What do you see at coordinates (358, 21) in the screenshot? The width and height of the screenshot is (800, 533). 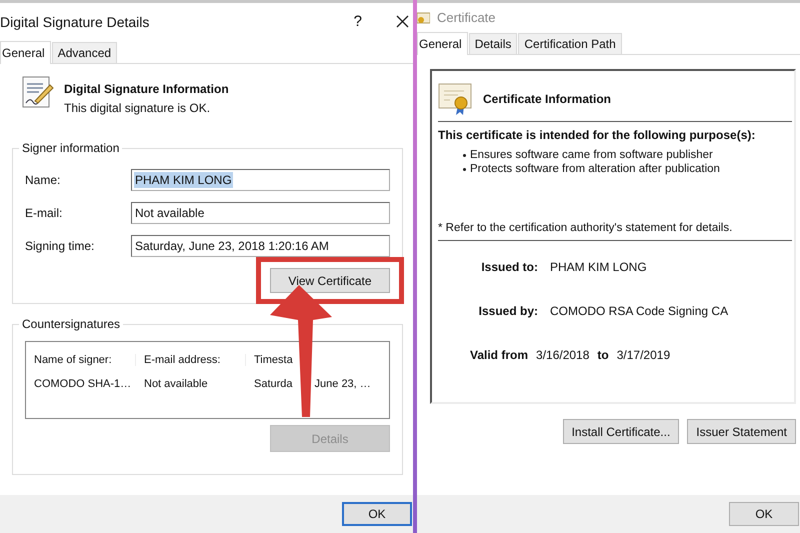 I see `help-button: ?` at bounding box center [358, 21].